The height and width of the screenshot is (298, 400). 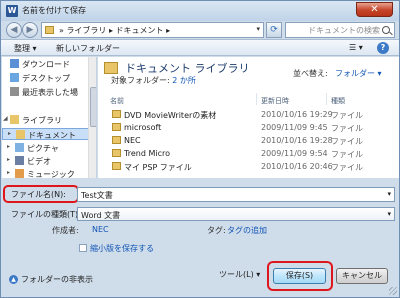 What do you see at coordinates (52, 135) in the screenshot?
I see `nav-item-label: ドキュメント` at bounding box center [52, 135].